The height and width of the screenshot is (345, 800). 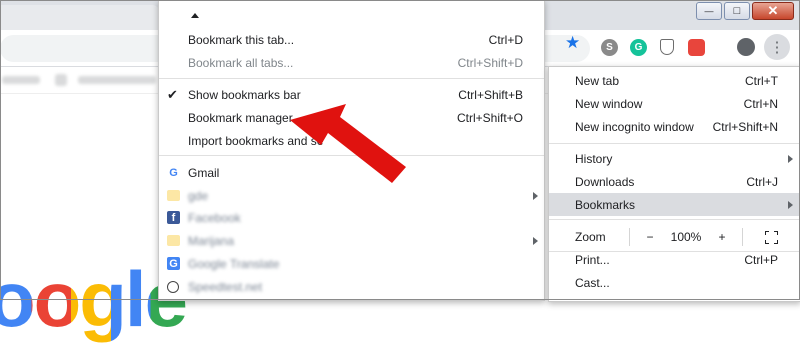 I want to click on bookmark-label: Marijana, so click(x=211, y=240).